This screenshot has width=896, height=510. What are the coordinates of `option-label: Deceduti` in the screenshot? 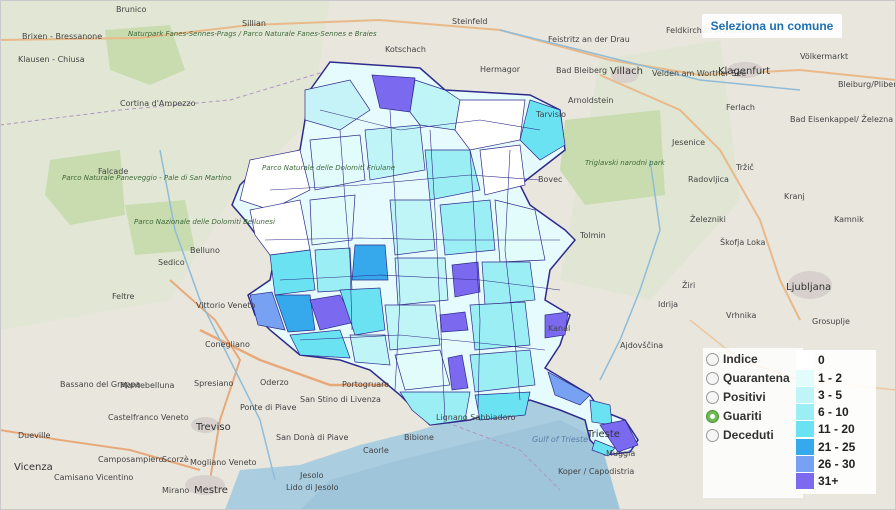 It's located at (748, 435).